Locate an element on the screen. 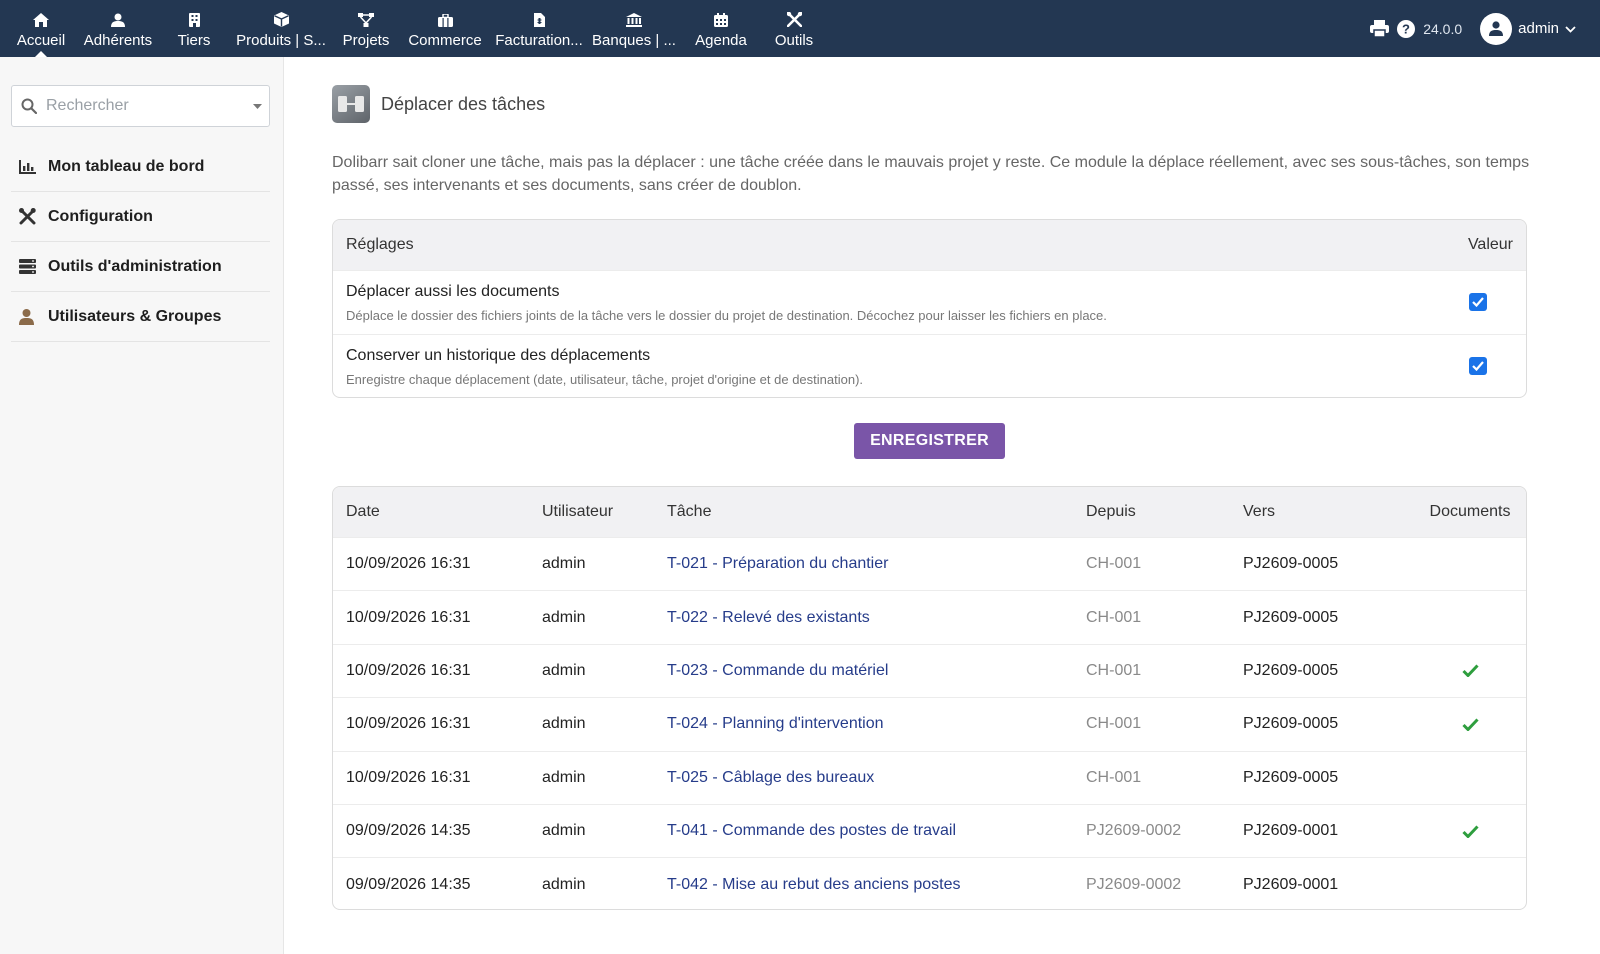 This screenshot has width=1600, height=954. checkmark-icon is located at coordinates (1478, 366).